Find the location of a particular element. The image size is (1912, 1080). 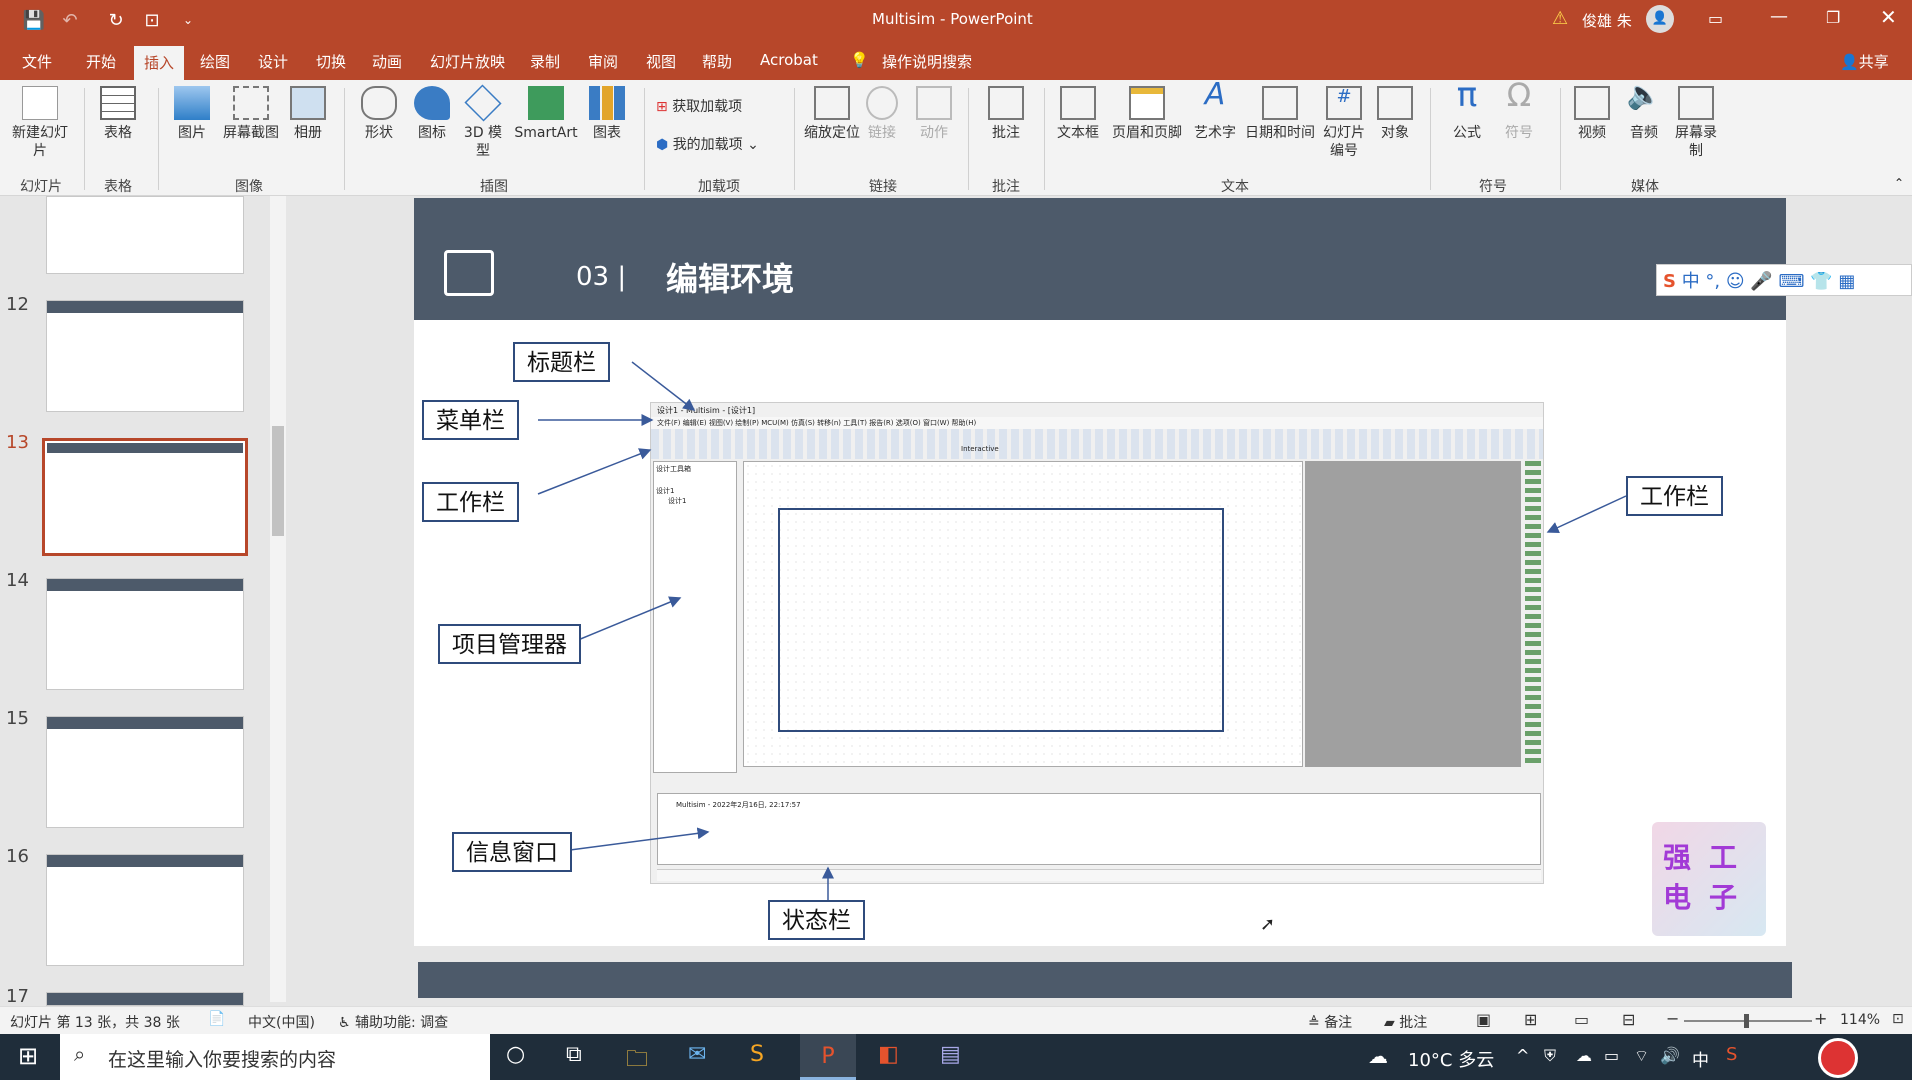

tray-chevron-icon: ^ is located at coordinates (1522, 1055).